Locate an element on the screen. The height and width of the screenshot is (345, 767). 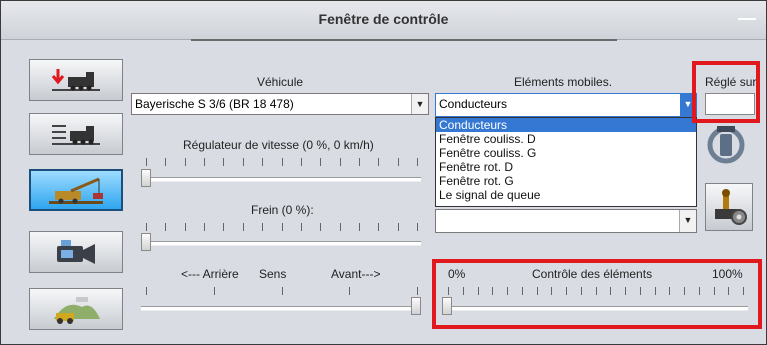
speed-label: Régulateur de vitesse (0 %, 0 km/h) is located at coordinates (278, 145).